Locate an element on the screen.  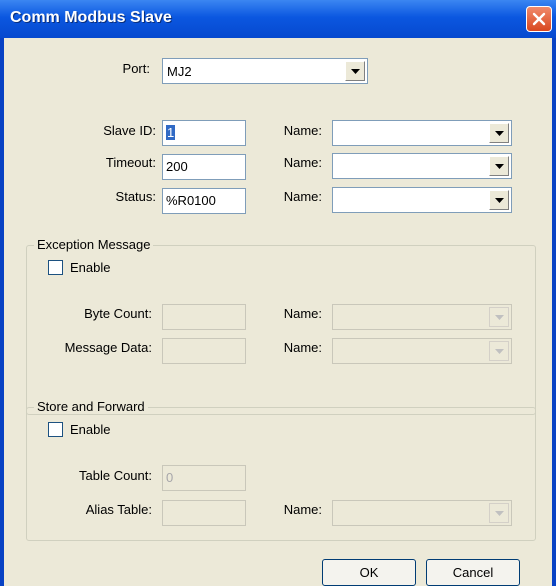
status-label: Status: is located at coordinates (135, 196).